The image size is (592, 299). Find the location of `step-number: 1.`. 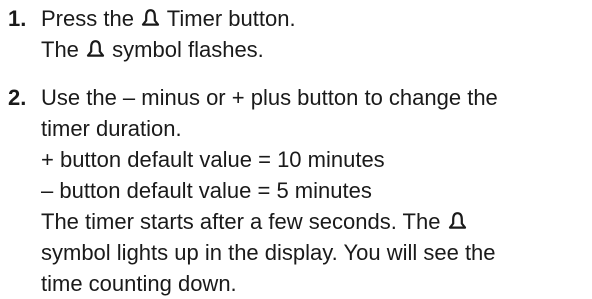

step-number: 1. is located at coordinates (17, 18).